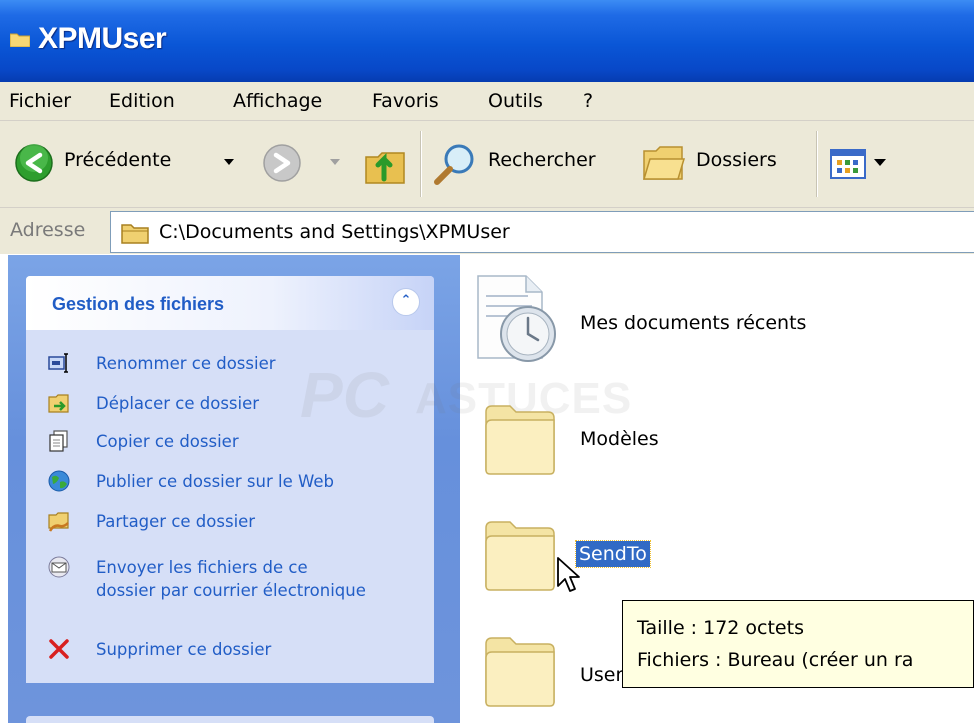 The width and height of the screenshot is (974, 723). I want to click on publish-web-icon, so click(59, 481).